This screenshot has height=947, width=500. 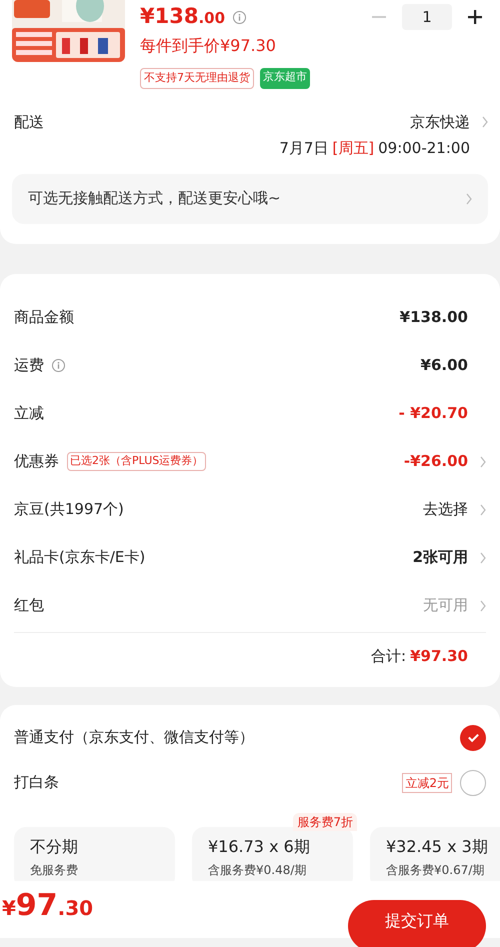 What do you see at coordinates (183, 16) in the screenshot?
I see `product-price: ¥138.00` at bounding box center [183, 16].